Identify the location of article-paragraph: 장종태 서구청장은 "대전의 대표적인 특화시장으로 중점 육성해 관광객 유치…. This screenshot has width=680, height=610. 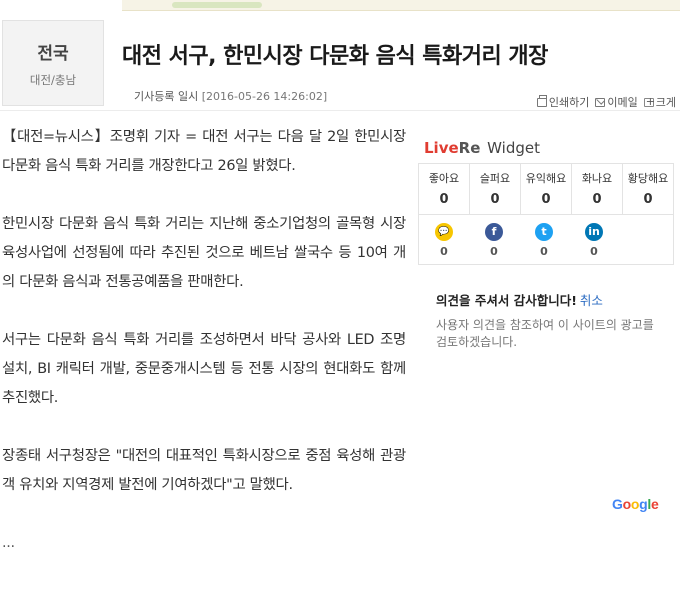
(204, 470).